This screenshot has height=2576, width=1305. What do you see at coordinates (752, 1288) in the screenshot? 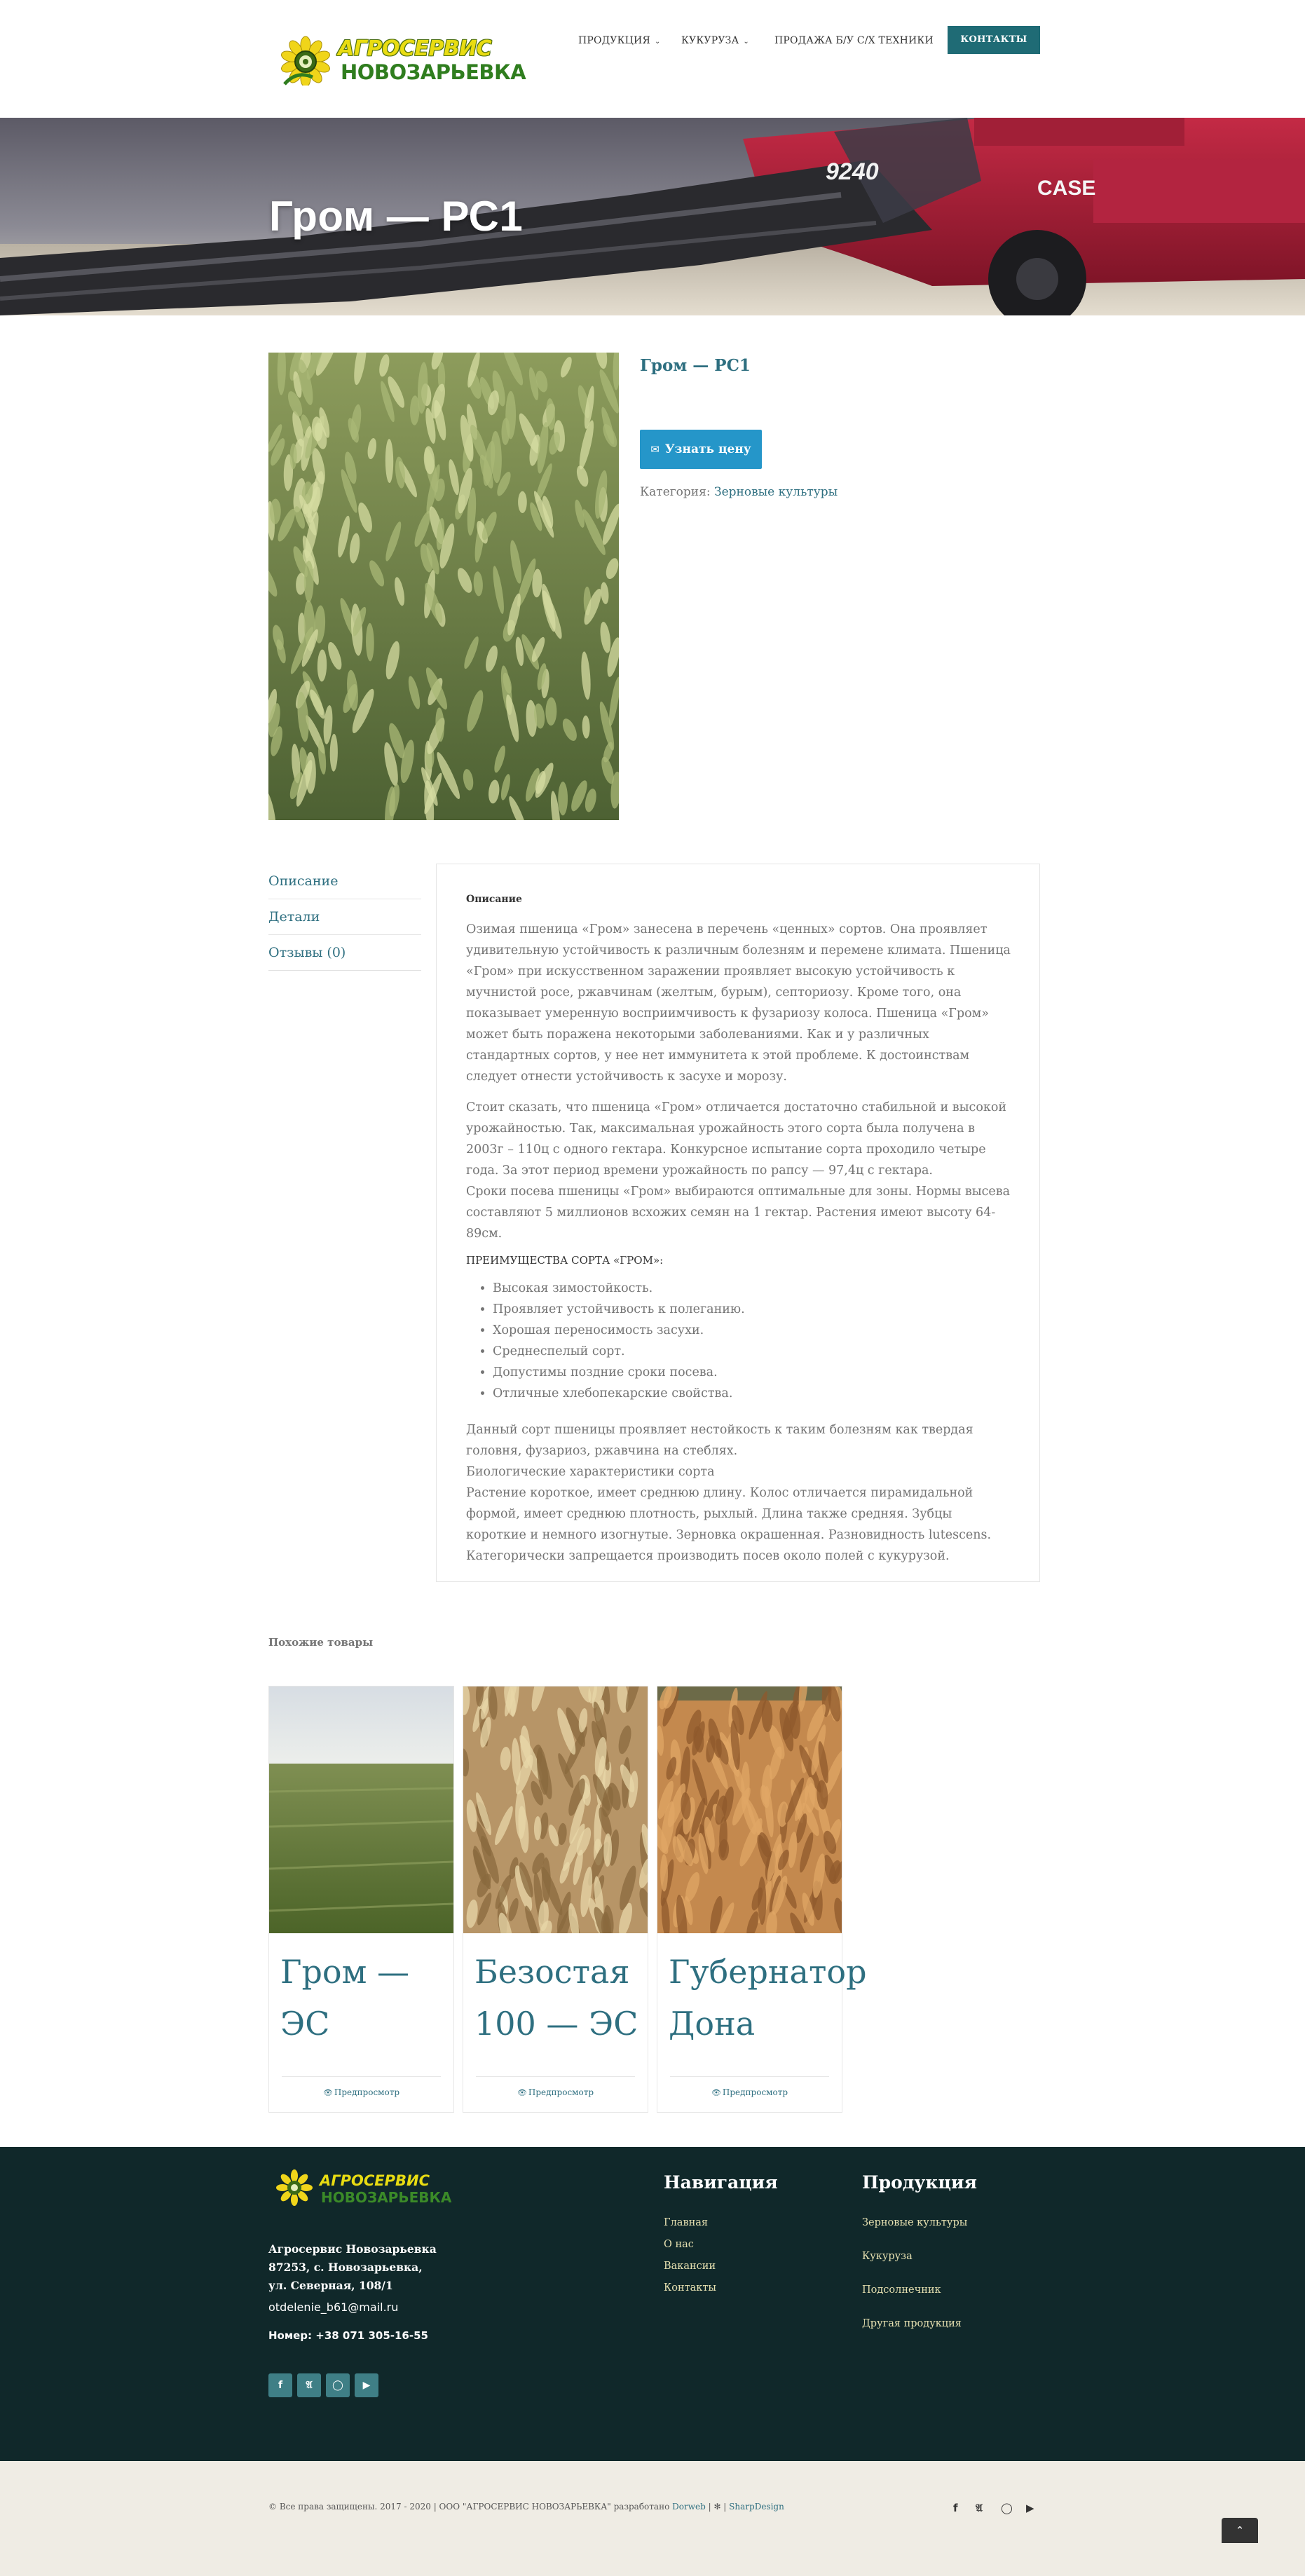
I see `list-item: Высокая зимостойкость.` at bounding box center [752, 1288].